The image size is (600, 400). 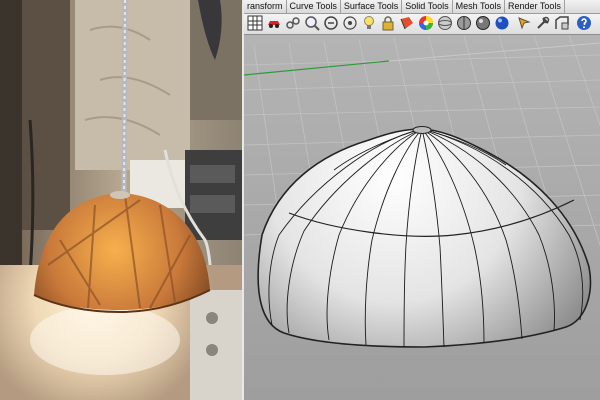 I want to click on link-icon, so click(x=293, y=23).